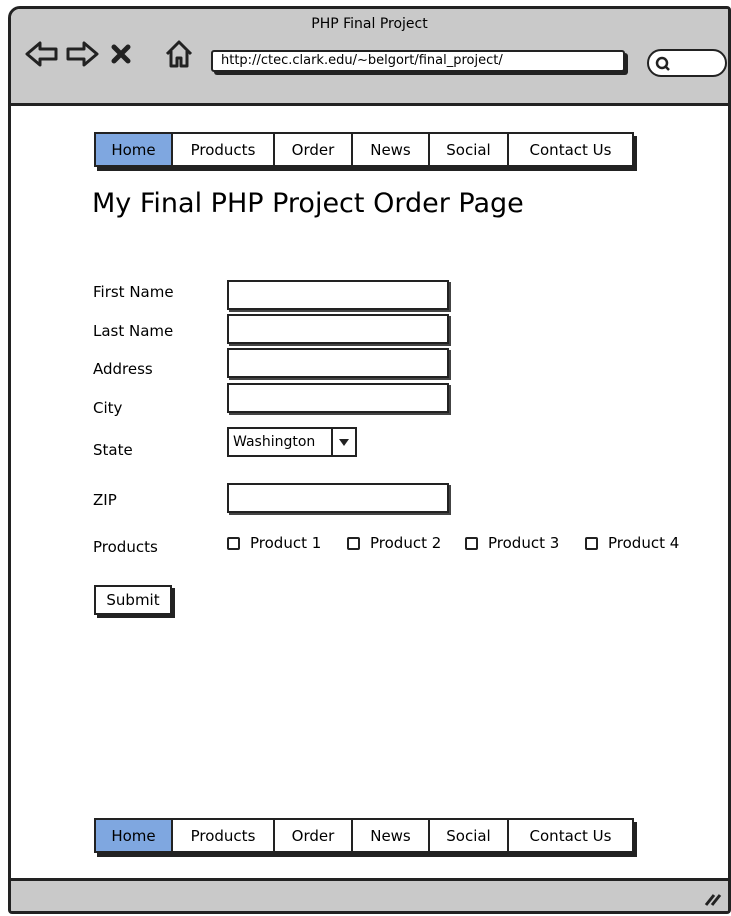  What do you see at coordinates (712, 898) in the screenshot?
I see `resize-grip-icon` at bounding box center [712, 898].